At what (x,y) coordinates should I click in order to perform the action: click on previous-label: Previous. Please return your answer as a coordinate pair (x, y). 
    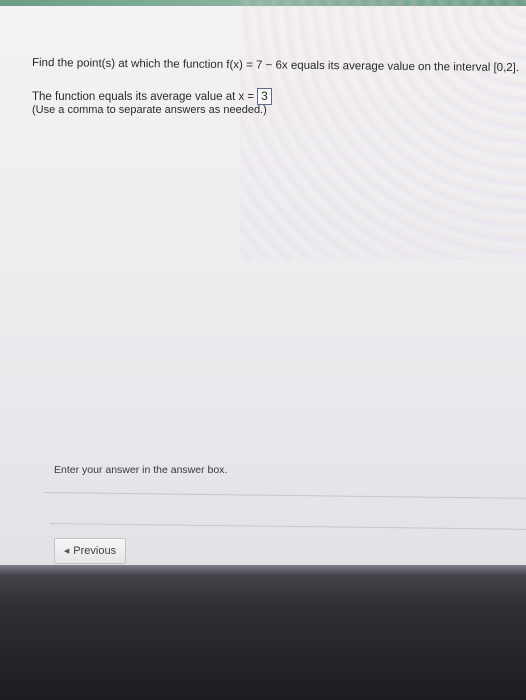
    Looking at the image, I should click on (95, 551).